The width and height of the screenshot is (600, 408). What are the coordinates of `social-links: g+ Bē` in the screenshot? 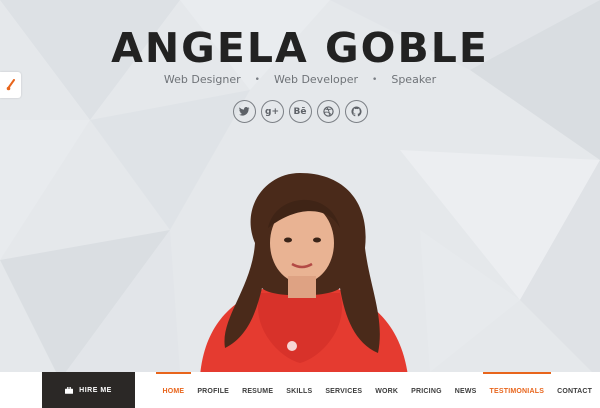 It's located at (300, 111).